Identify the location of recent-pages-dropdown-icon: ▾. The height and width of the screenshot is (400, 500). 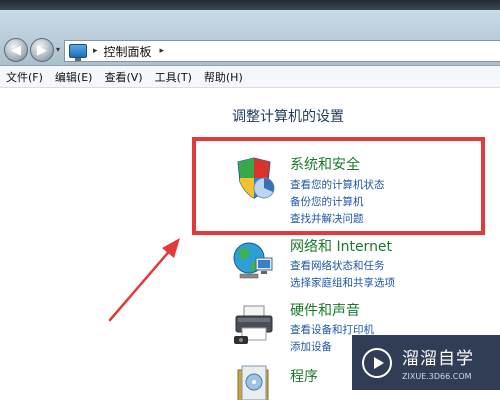
(58, 49).